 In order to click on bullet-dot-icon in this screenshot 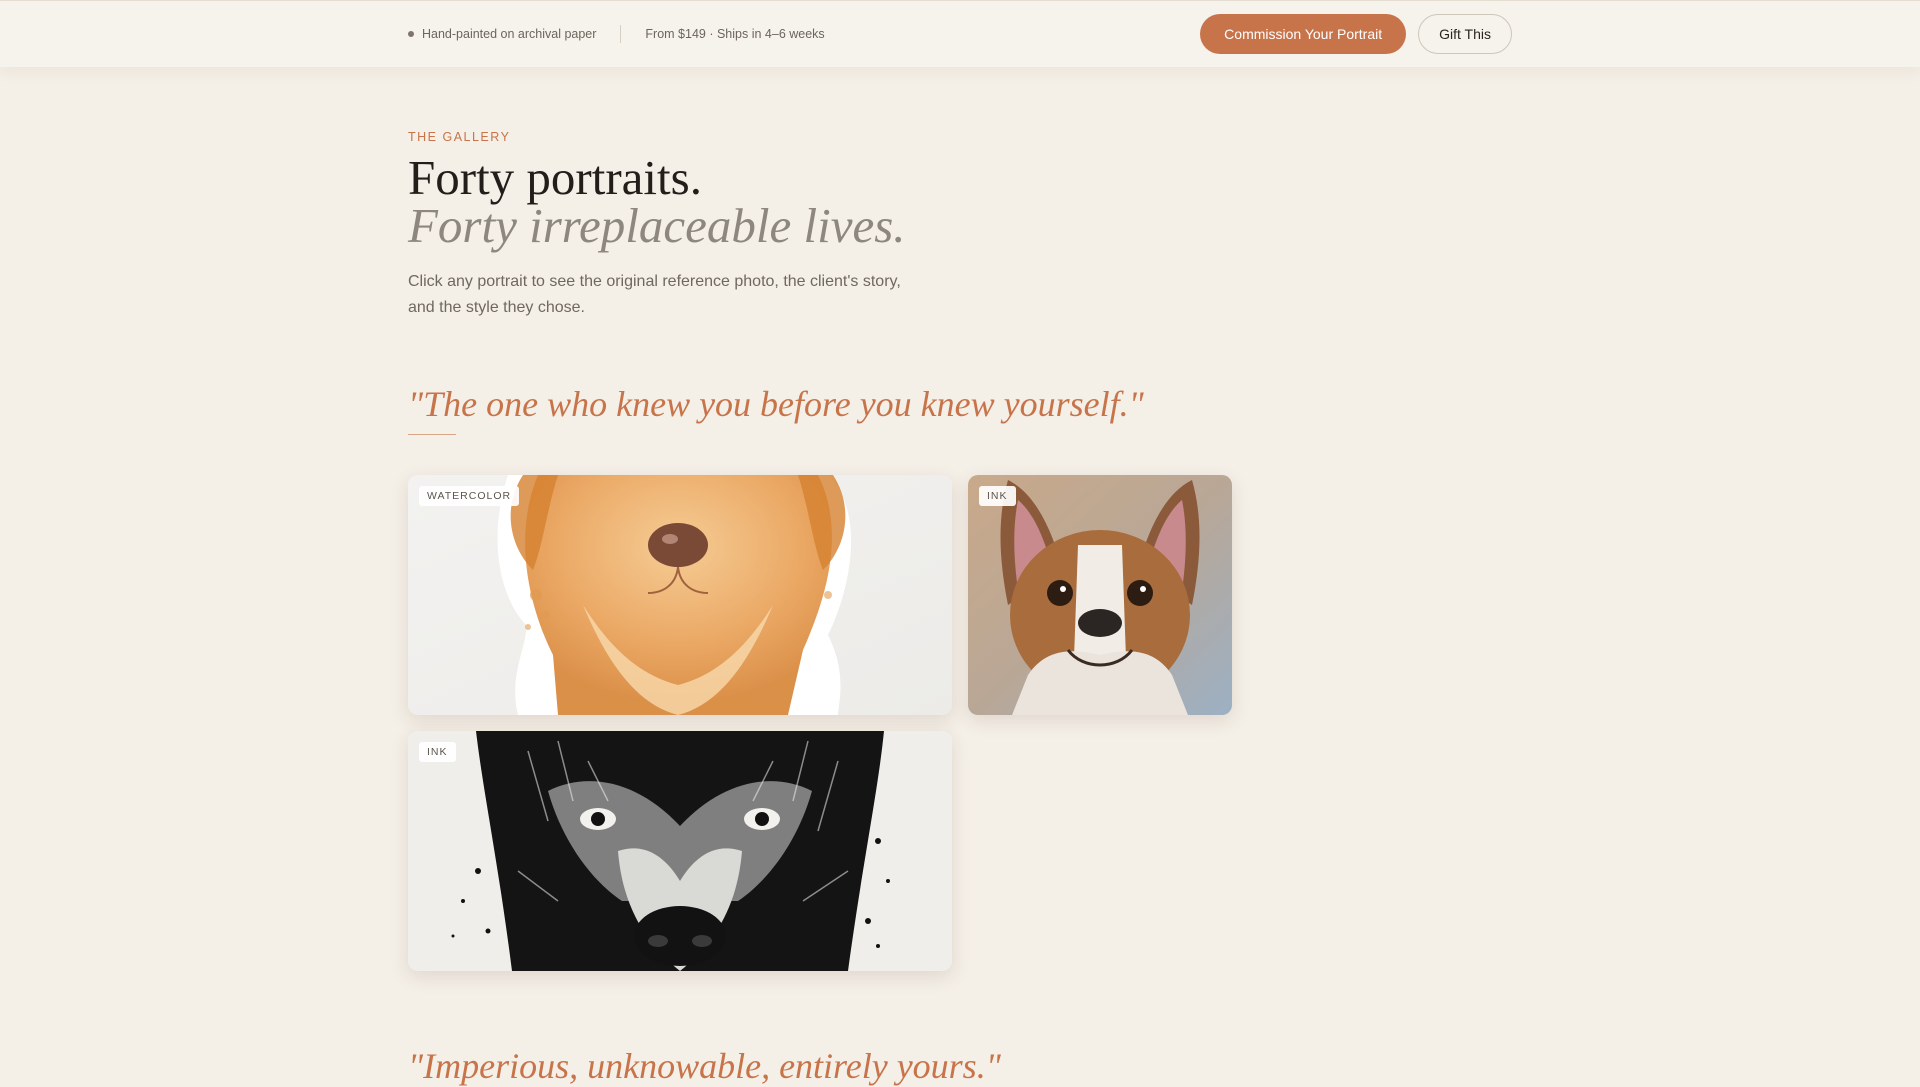, I will do `click(411, 34)`.